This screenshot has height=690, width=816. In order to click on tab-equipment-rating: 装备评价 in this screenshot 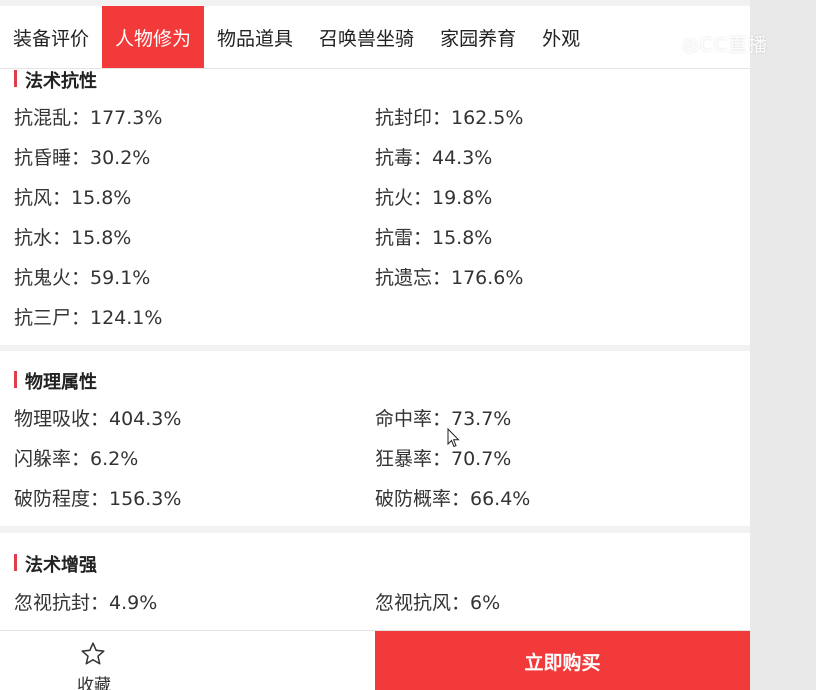, I will do `click(51, 37)`.